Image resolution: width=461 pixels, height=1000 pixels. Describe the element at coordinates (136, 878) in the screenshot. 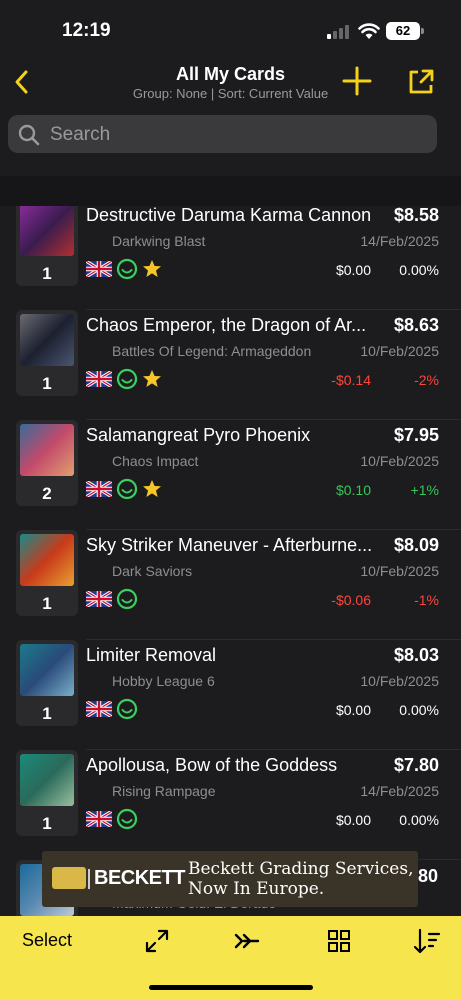

I see `ad-brand: BECKETT` at that location.